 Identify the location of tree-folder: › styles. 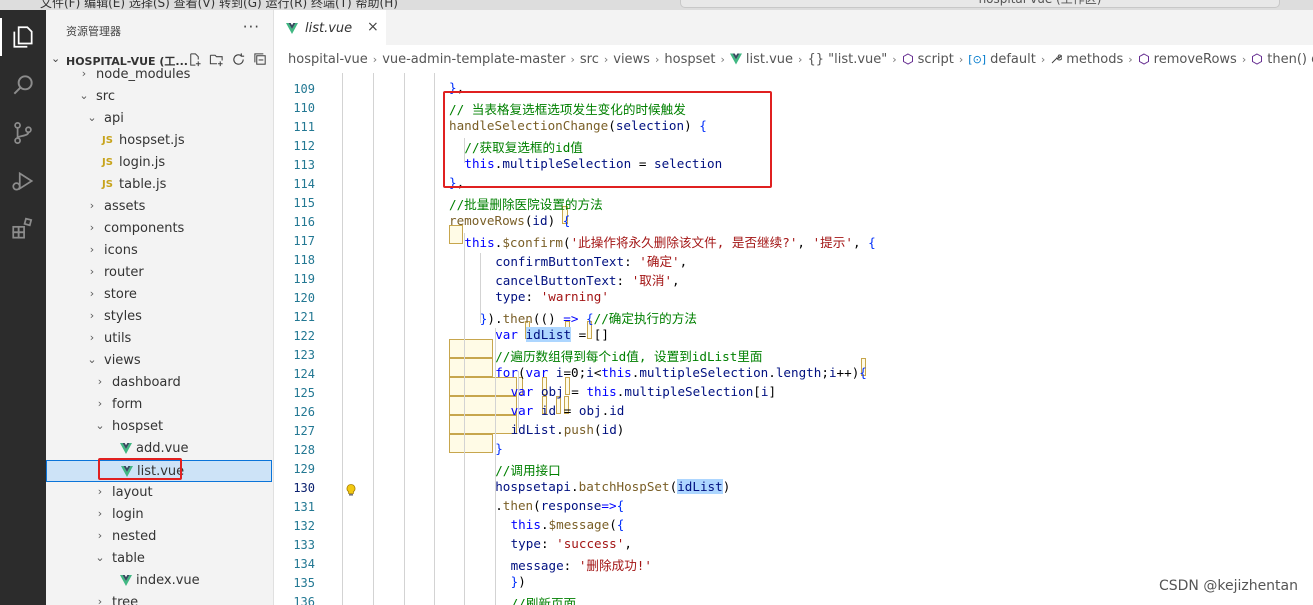
(159, 317).